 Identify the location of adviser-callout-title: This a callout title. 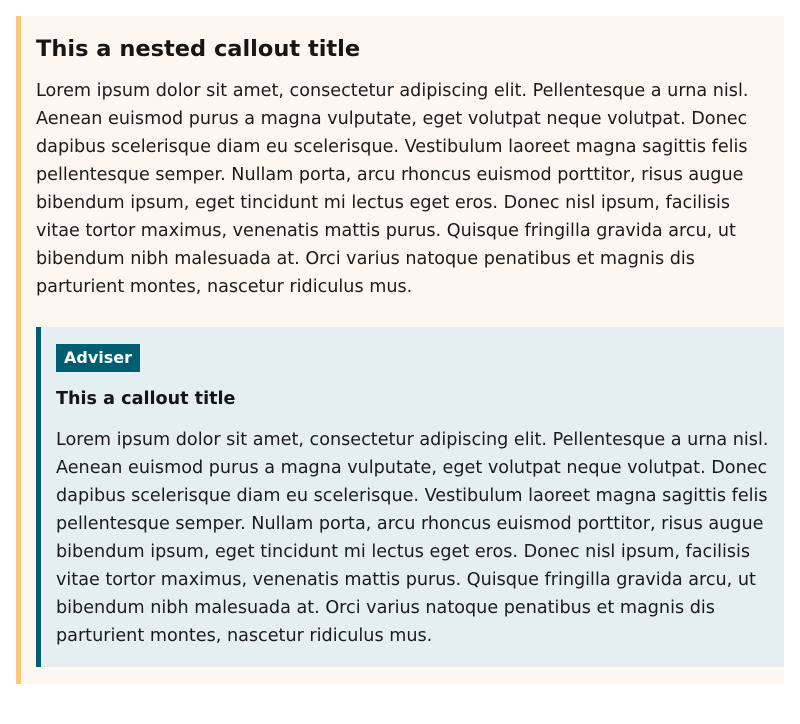
(146, 399).